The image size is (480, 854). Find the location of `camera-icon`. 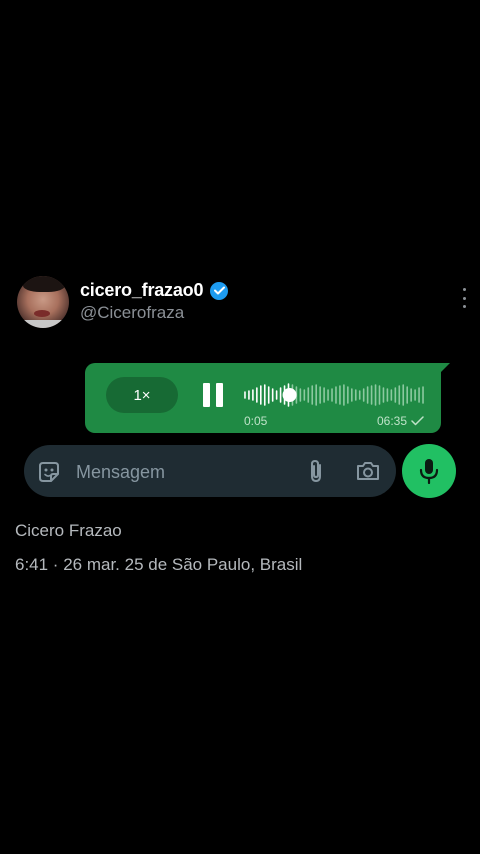

camera-icon is located at coordinates (368, 471).